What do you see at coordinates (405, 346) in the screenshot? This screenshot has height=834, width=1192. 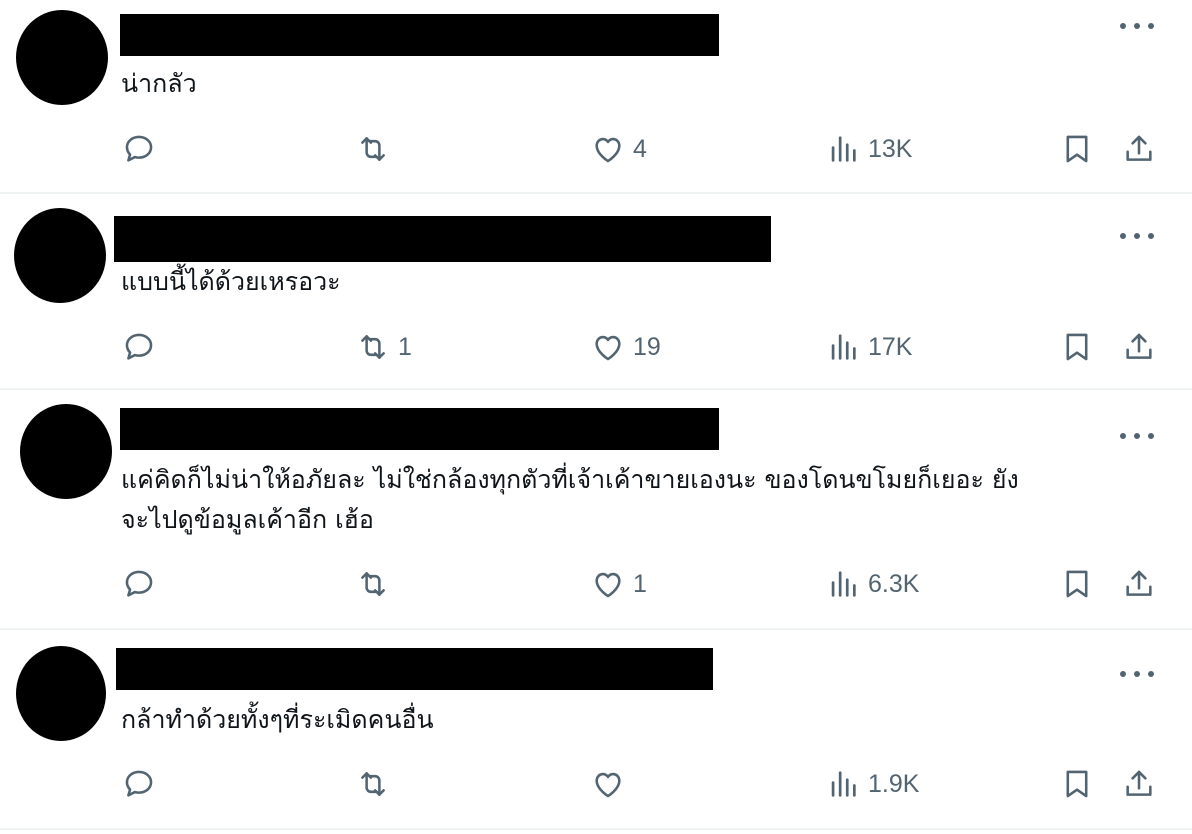 I see `repost-count: 1` at bounding box center [405, 346].